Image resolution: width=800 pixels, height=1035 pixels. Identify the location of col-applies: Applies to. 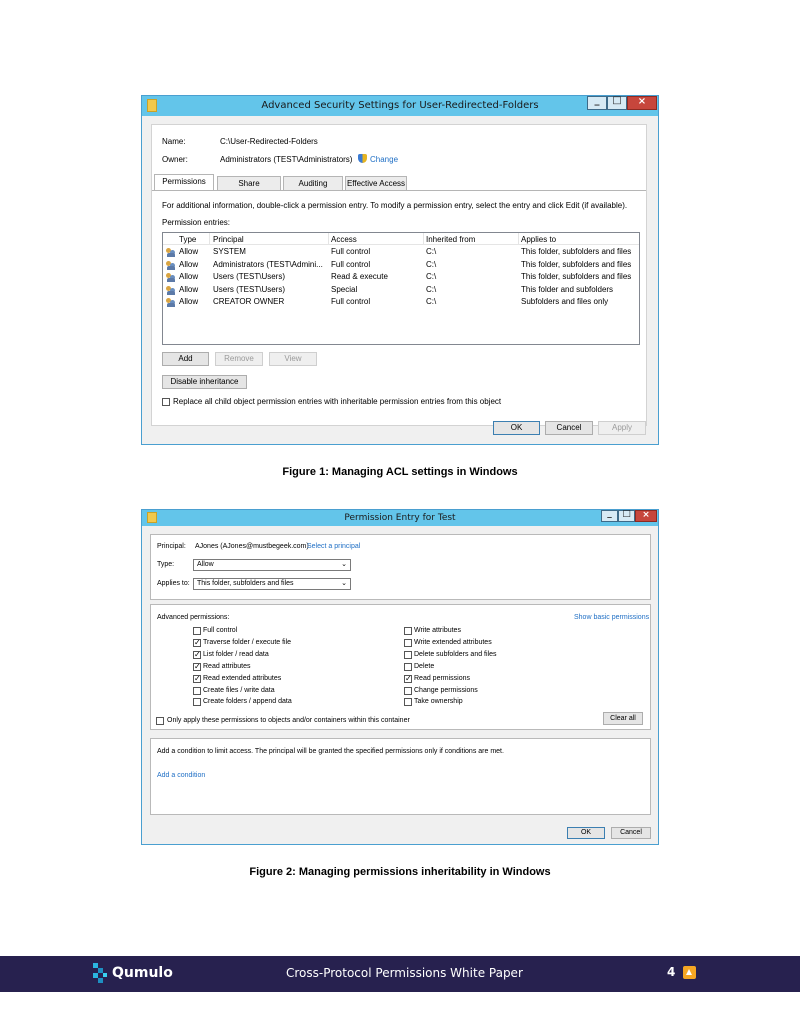
(538, 239).